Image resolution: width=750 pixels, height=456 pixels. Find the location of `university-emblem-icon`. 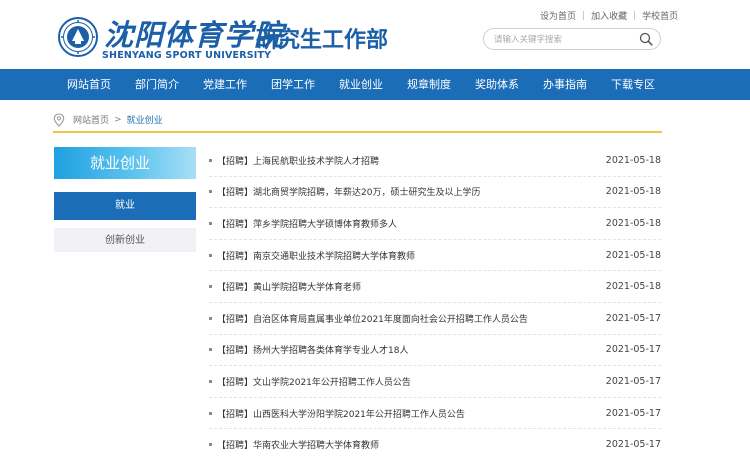

university-emblem-icon is located at coordinates (78, 37).